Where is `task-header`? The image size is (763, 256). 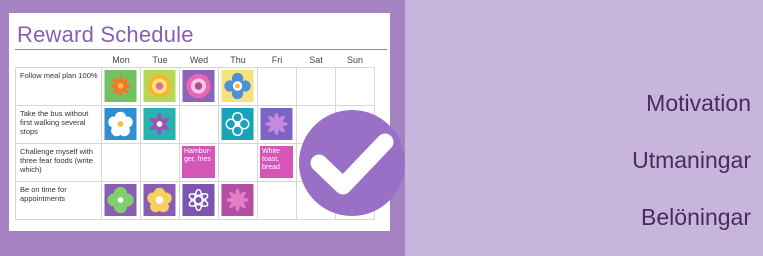 task-header is located at coordinates (59, 60).